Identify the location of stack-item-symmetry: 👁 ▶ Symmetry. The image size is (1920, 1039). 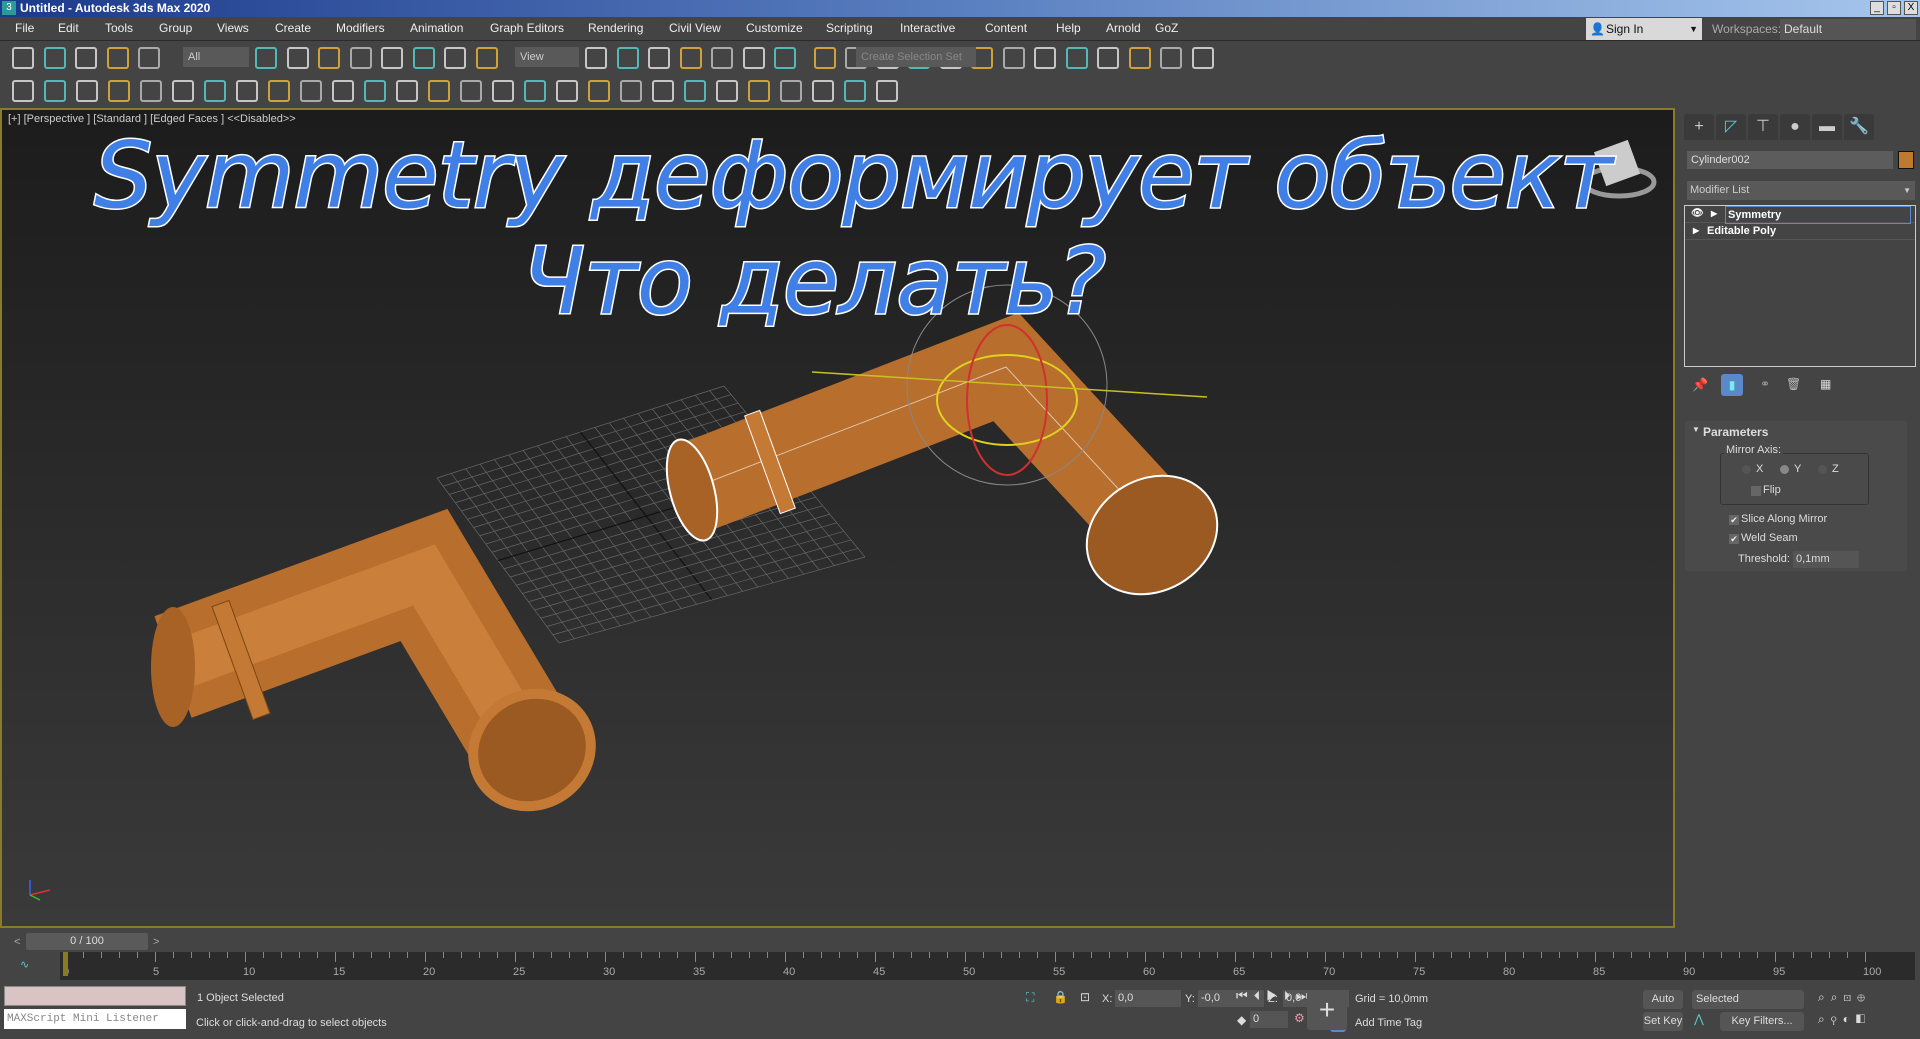
(1800, 215).